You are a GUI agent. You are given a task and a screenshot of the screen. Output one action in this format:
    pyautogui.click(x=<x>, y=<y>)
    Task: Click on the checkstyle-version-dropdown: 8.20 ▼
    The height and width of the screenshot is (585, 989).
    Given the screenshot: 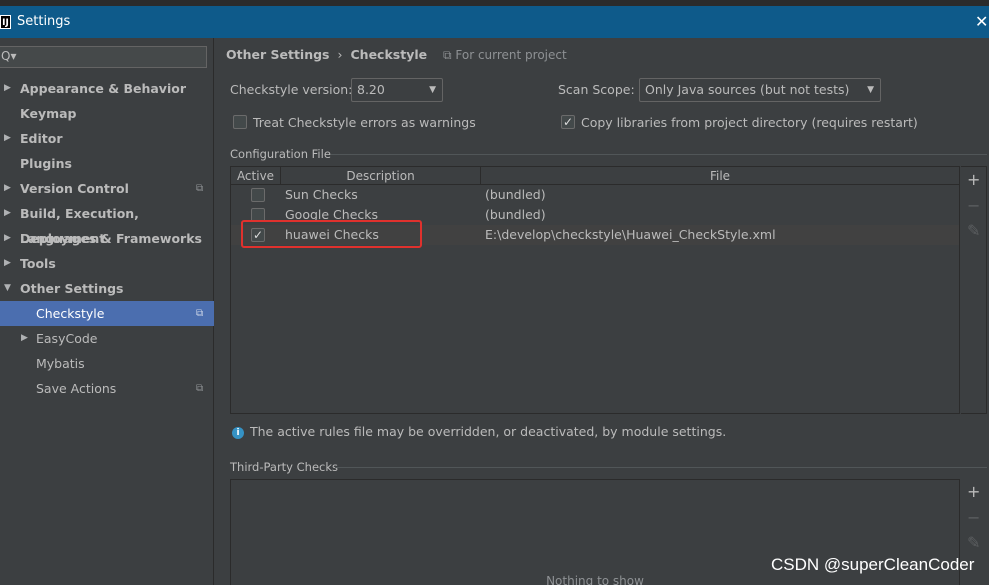 What is the action you would take?
    pyautogui.click(x=397, y=90)
    